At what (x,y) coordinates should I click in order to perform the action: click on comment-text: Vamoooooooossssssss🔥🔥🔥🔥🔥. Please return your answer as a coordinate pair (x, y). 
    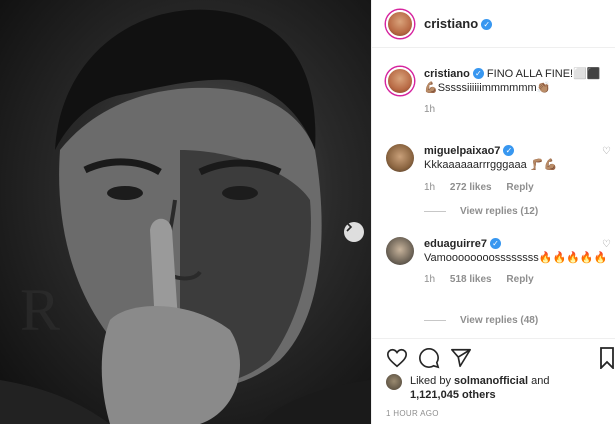
    Looking at the image, I should click on (516, 258).